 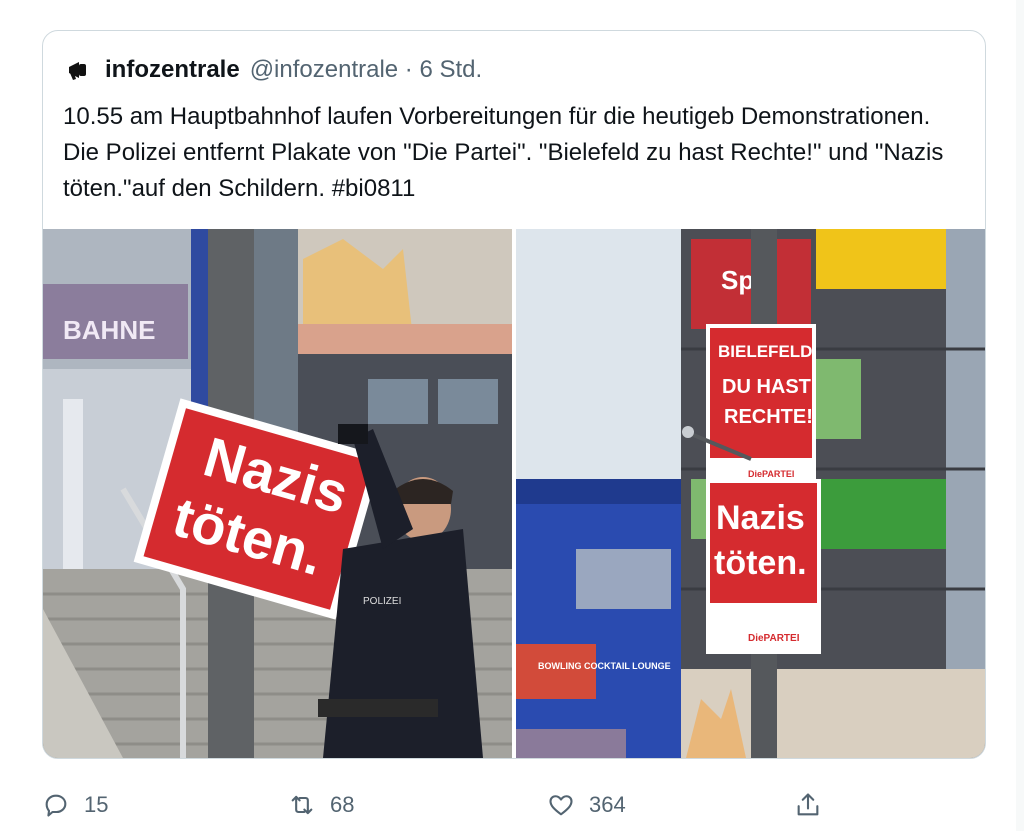 What do you see at coordinates (96, 804) in the screenshot?
I see `reply-count: 15` at bounding box center [96, 804].